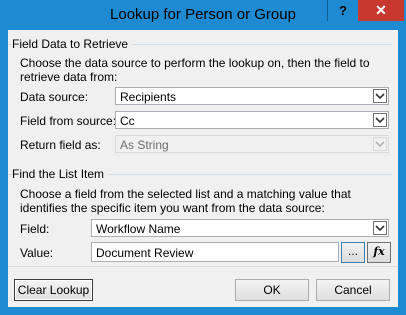  Describe the element at coordinates (145, 253) in the screenshot. I see `value-input-text: Document Review` at that location.